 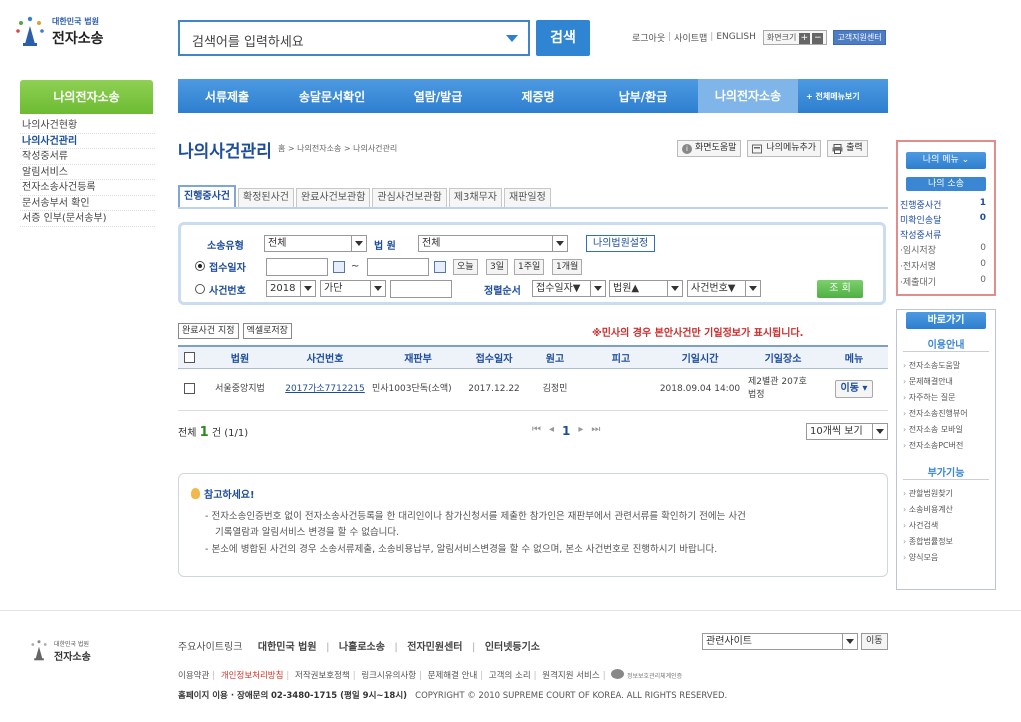 What do you see at coordinates (566, 431) in the screenshot?
I see `page-current: 1` at bounding box center [566, 431].